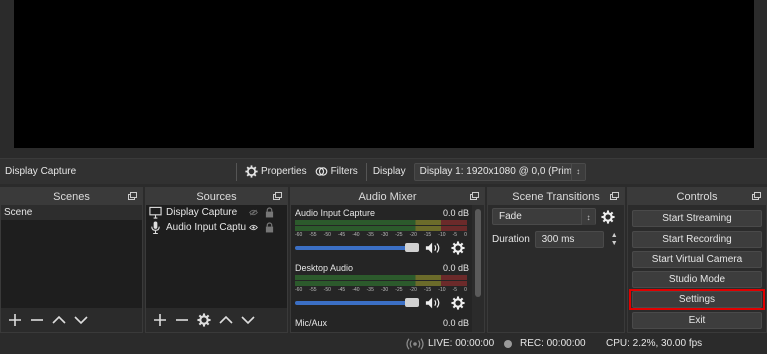 This screenshot has height=354, width=767. Describe the element at coordinates (71, 320) in the screenshot. I see `scenes-toolbar` at that location.